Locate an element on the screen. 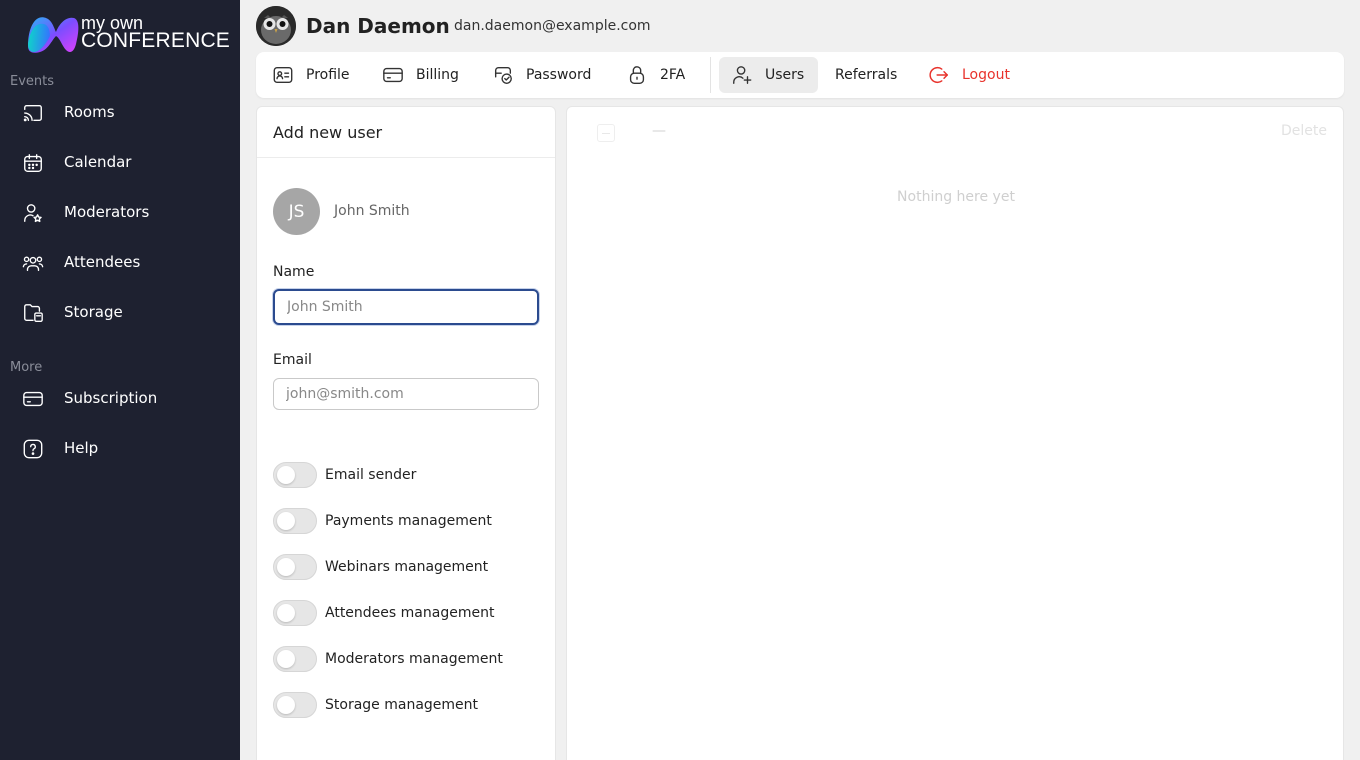 This screenshot has height=760, width=1360. delete-button: Delete is located at coordinates (1304, 131).